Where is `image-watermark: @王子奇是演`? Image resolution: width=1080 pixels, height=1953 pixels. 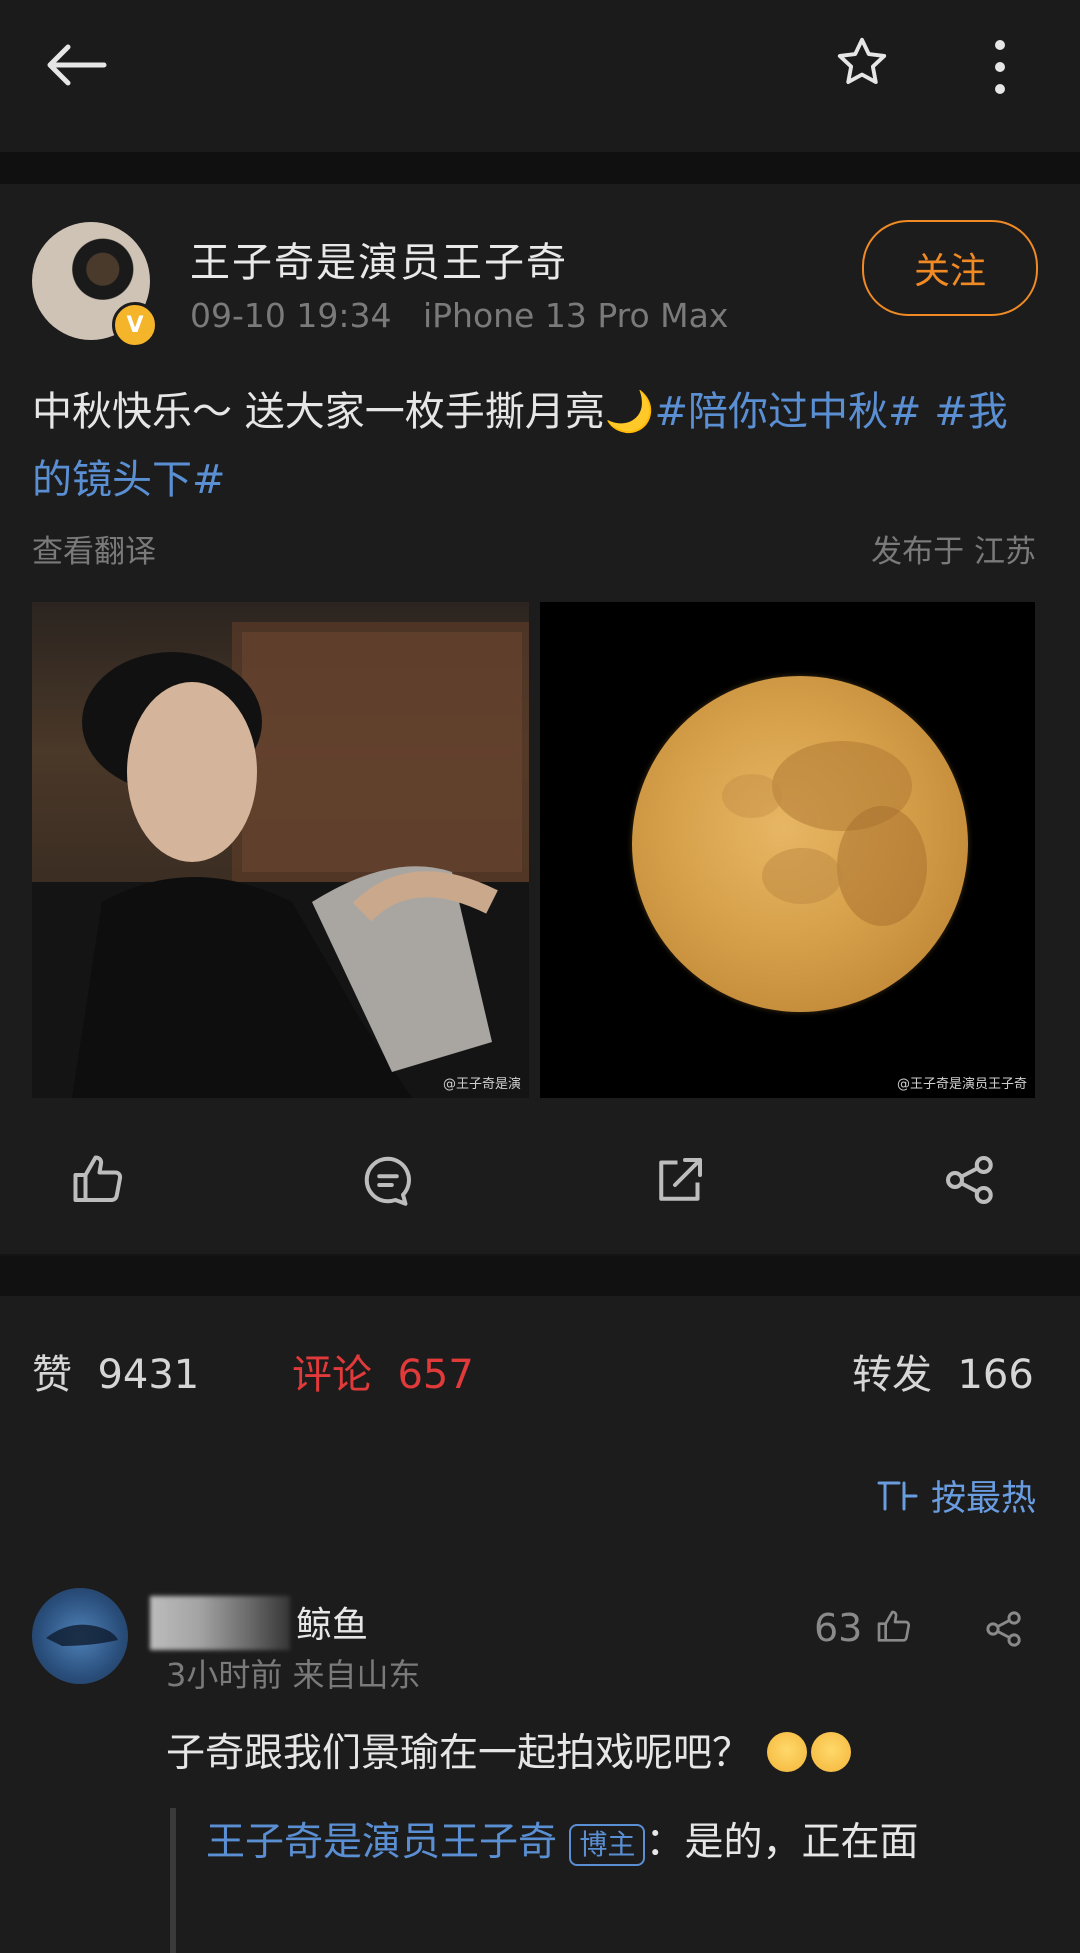
image-watermark: @王子奇是演 is located at coordinates (481, 1084).